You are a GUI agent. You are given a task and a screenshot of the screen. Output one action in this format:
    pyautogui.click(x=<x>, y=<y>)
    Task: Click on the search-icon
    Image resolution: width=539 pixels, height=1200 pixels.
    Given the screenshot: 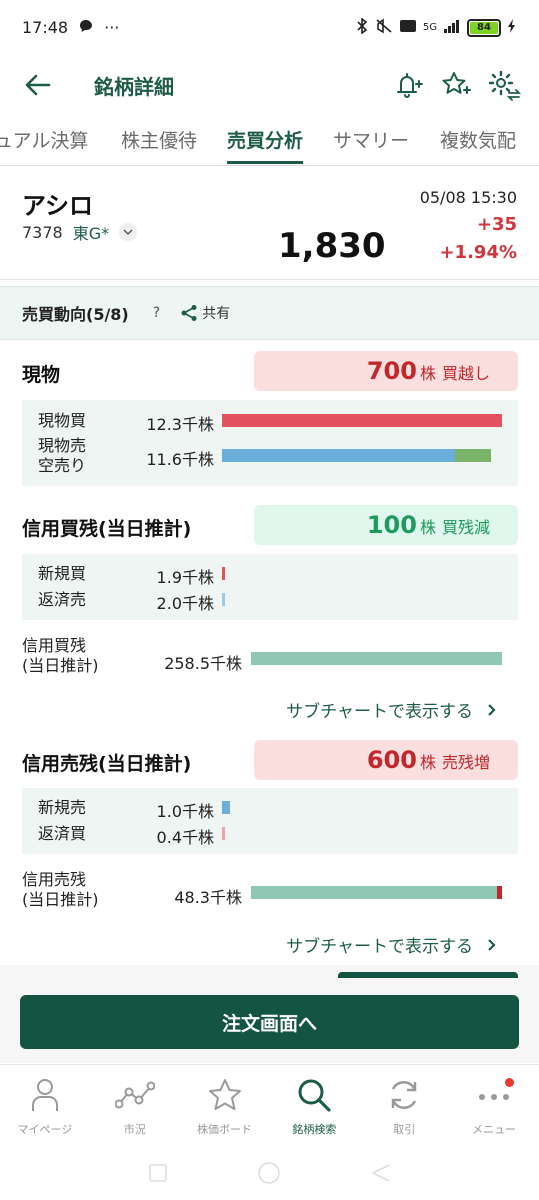 What is the action you would take?
    pyautogui.click(x=314, y=1095)
    